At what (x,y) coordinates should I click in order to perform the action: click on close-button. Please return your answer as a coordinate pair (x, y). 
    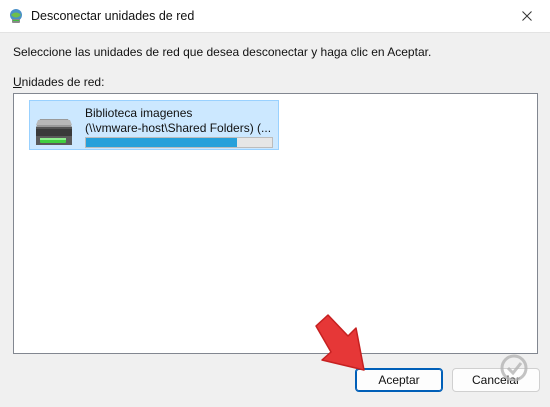
    Looking at the image, I should click on (527, 16).